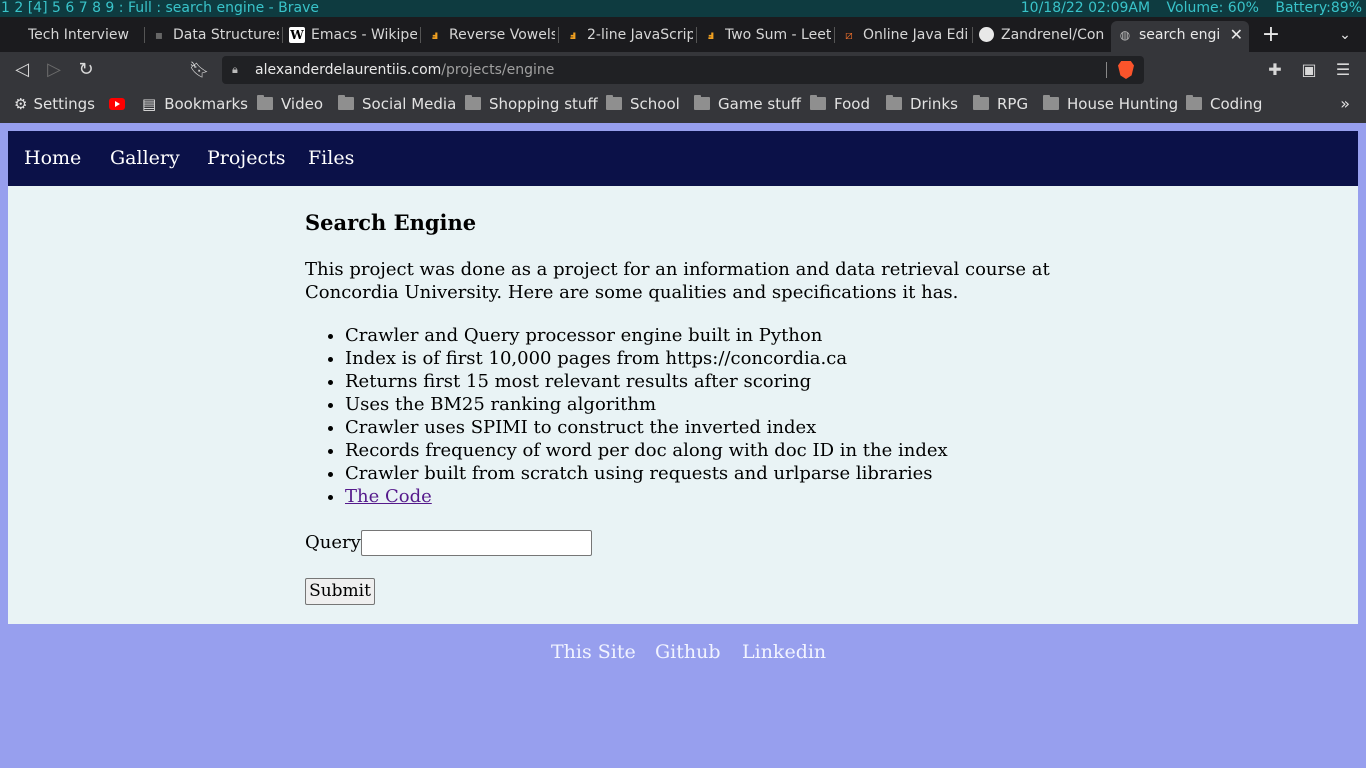 The image size is (1366, 768). I want to click on back-icon: ◁, so click(22, 70).